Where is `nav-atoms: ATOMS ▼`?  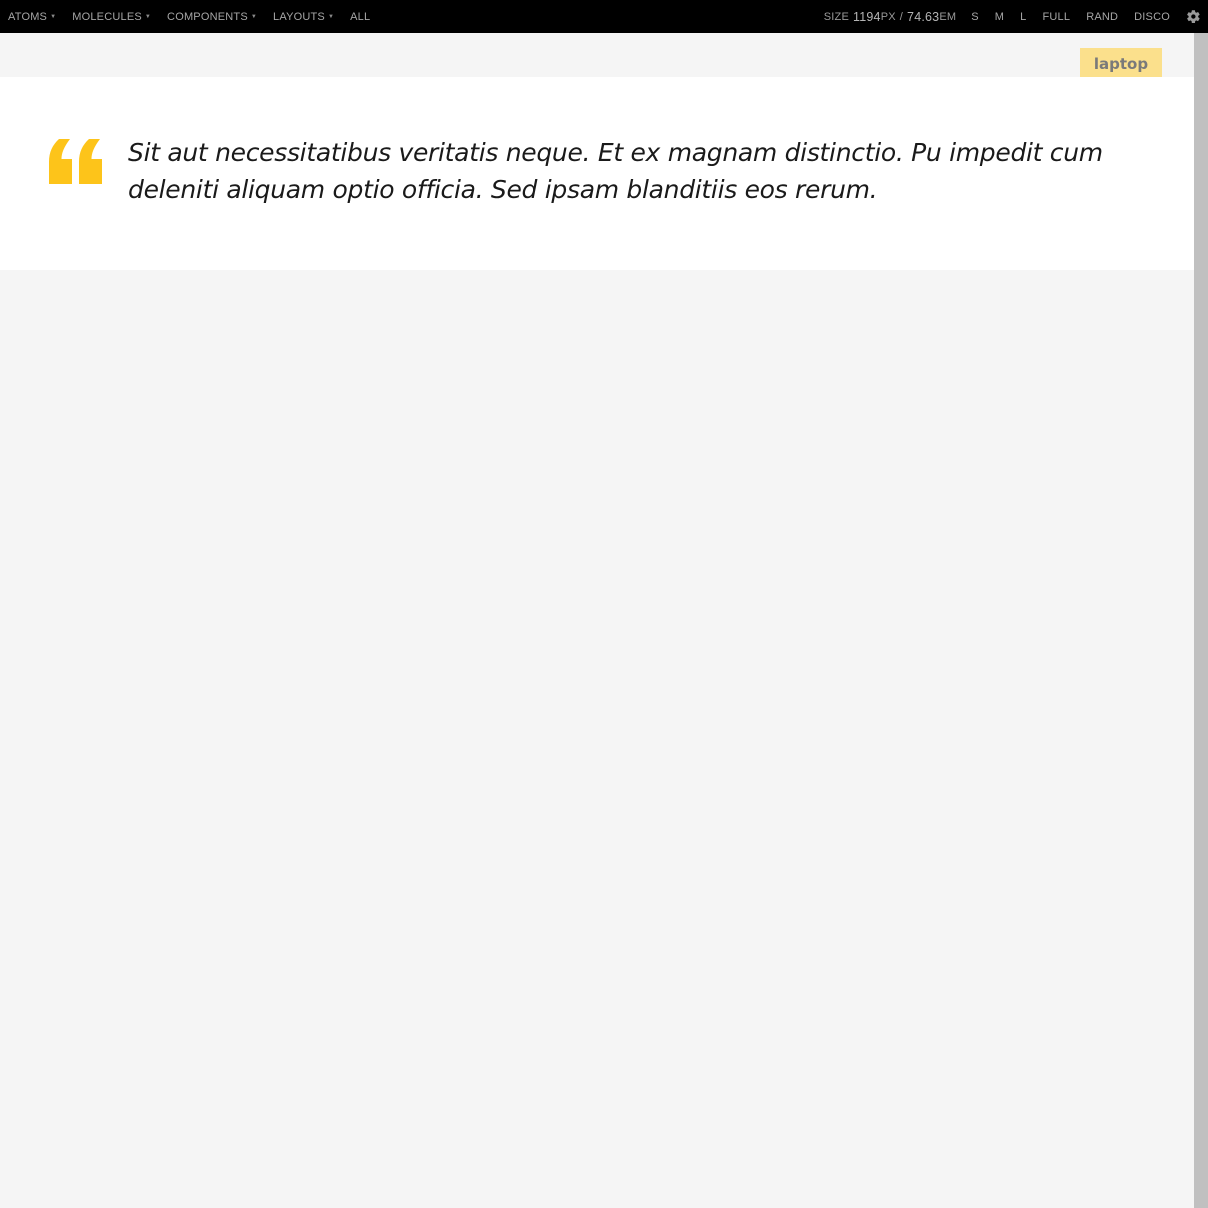
nav-atoms: ATOMS ▼ is located at coordinates (32, 16).